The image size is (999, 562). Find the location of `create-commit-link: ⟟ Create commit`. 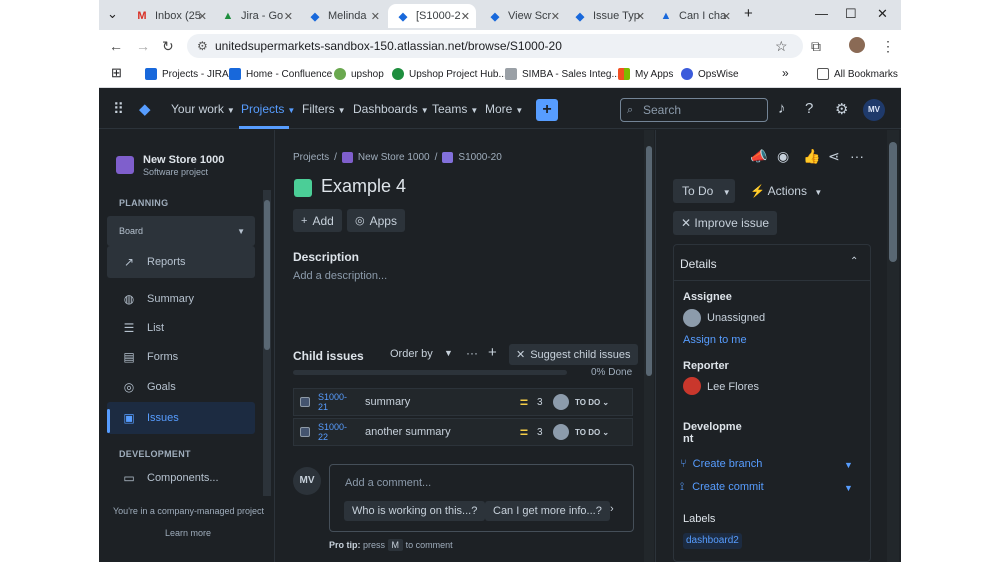

create-commit-link: ⟟ Create commit is located at coordinates (722, 487).